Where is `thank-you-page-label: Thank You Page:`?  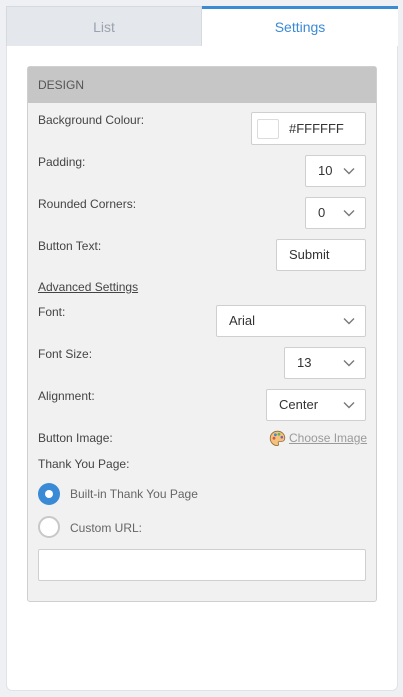 thank-you-page-label: Thank You Page: is located at coordinates (84, 464).